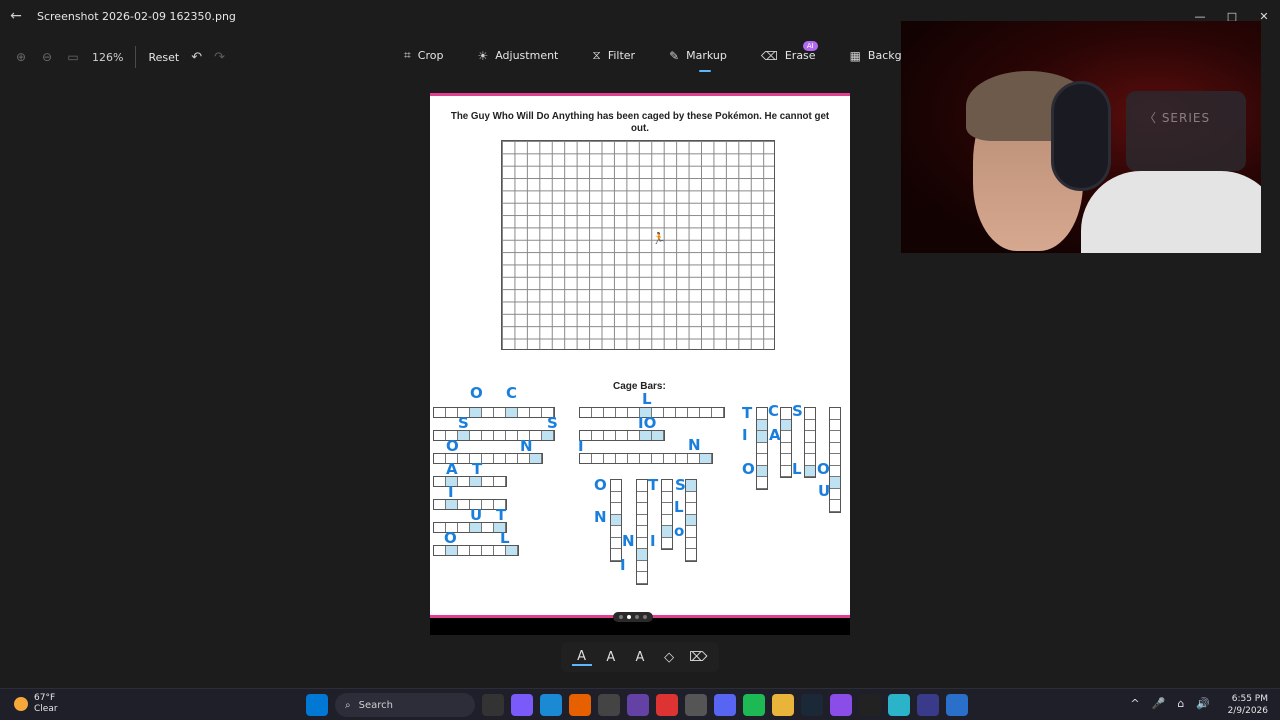  I want to click on temperature: 67°F, so click(45, 698).